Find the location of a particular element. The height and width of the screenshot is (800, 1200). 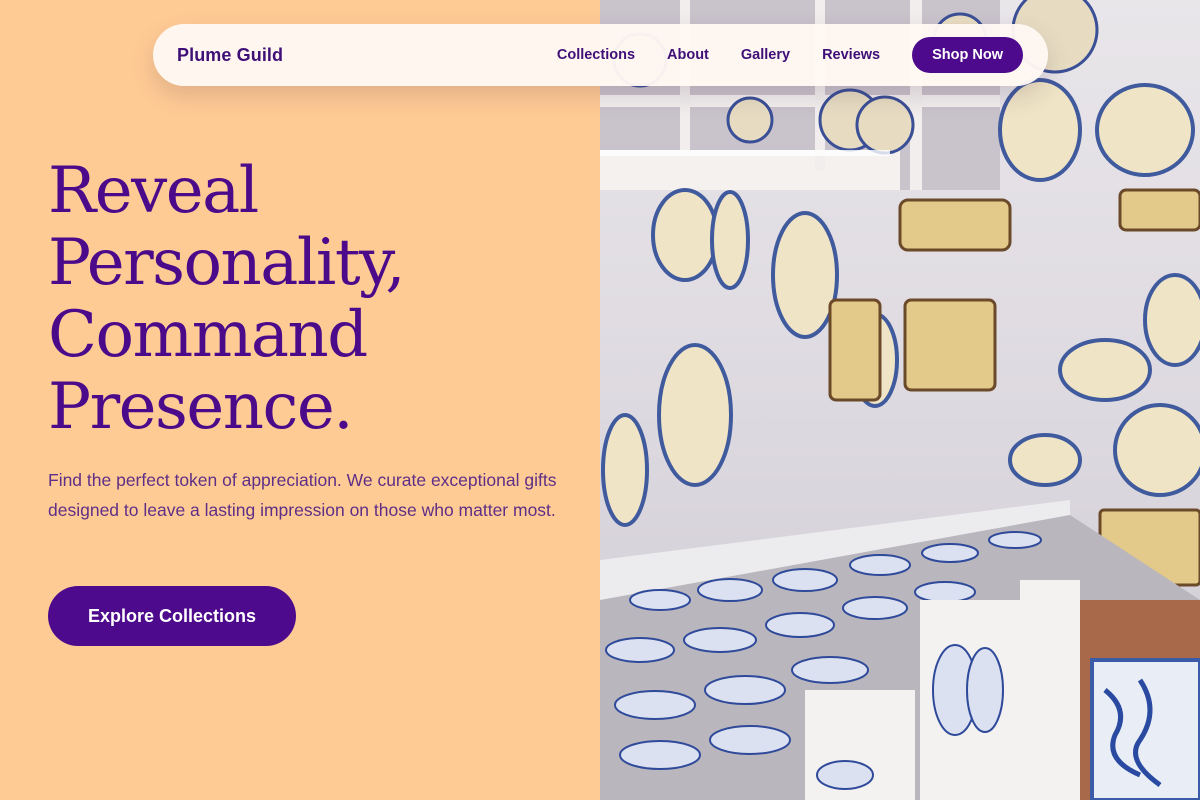

explore-collections-button: Explore Collections is located at coordinates (172, 616).